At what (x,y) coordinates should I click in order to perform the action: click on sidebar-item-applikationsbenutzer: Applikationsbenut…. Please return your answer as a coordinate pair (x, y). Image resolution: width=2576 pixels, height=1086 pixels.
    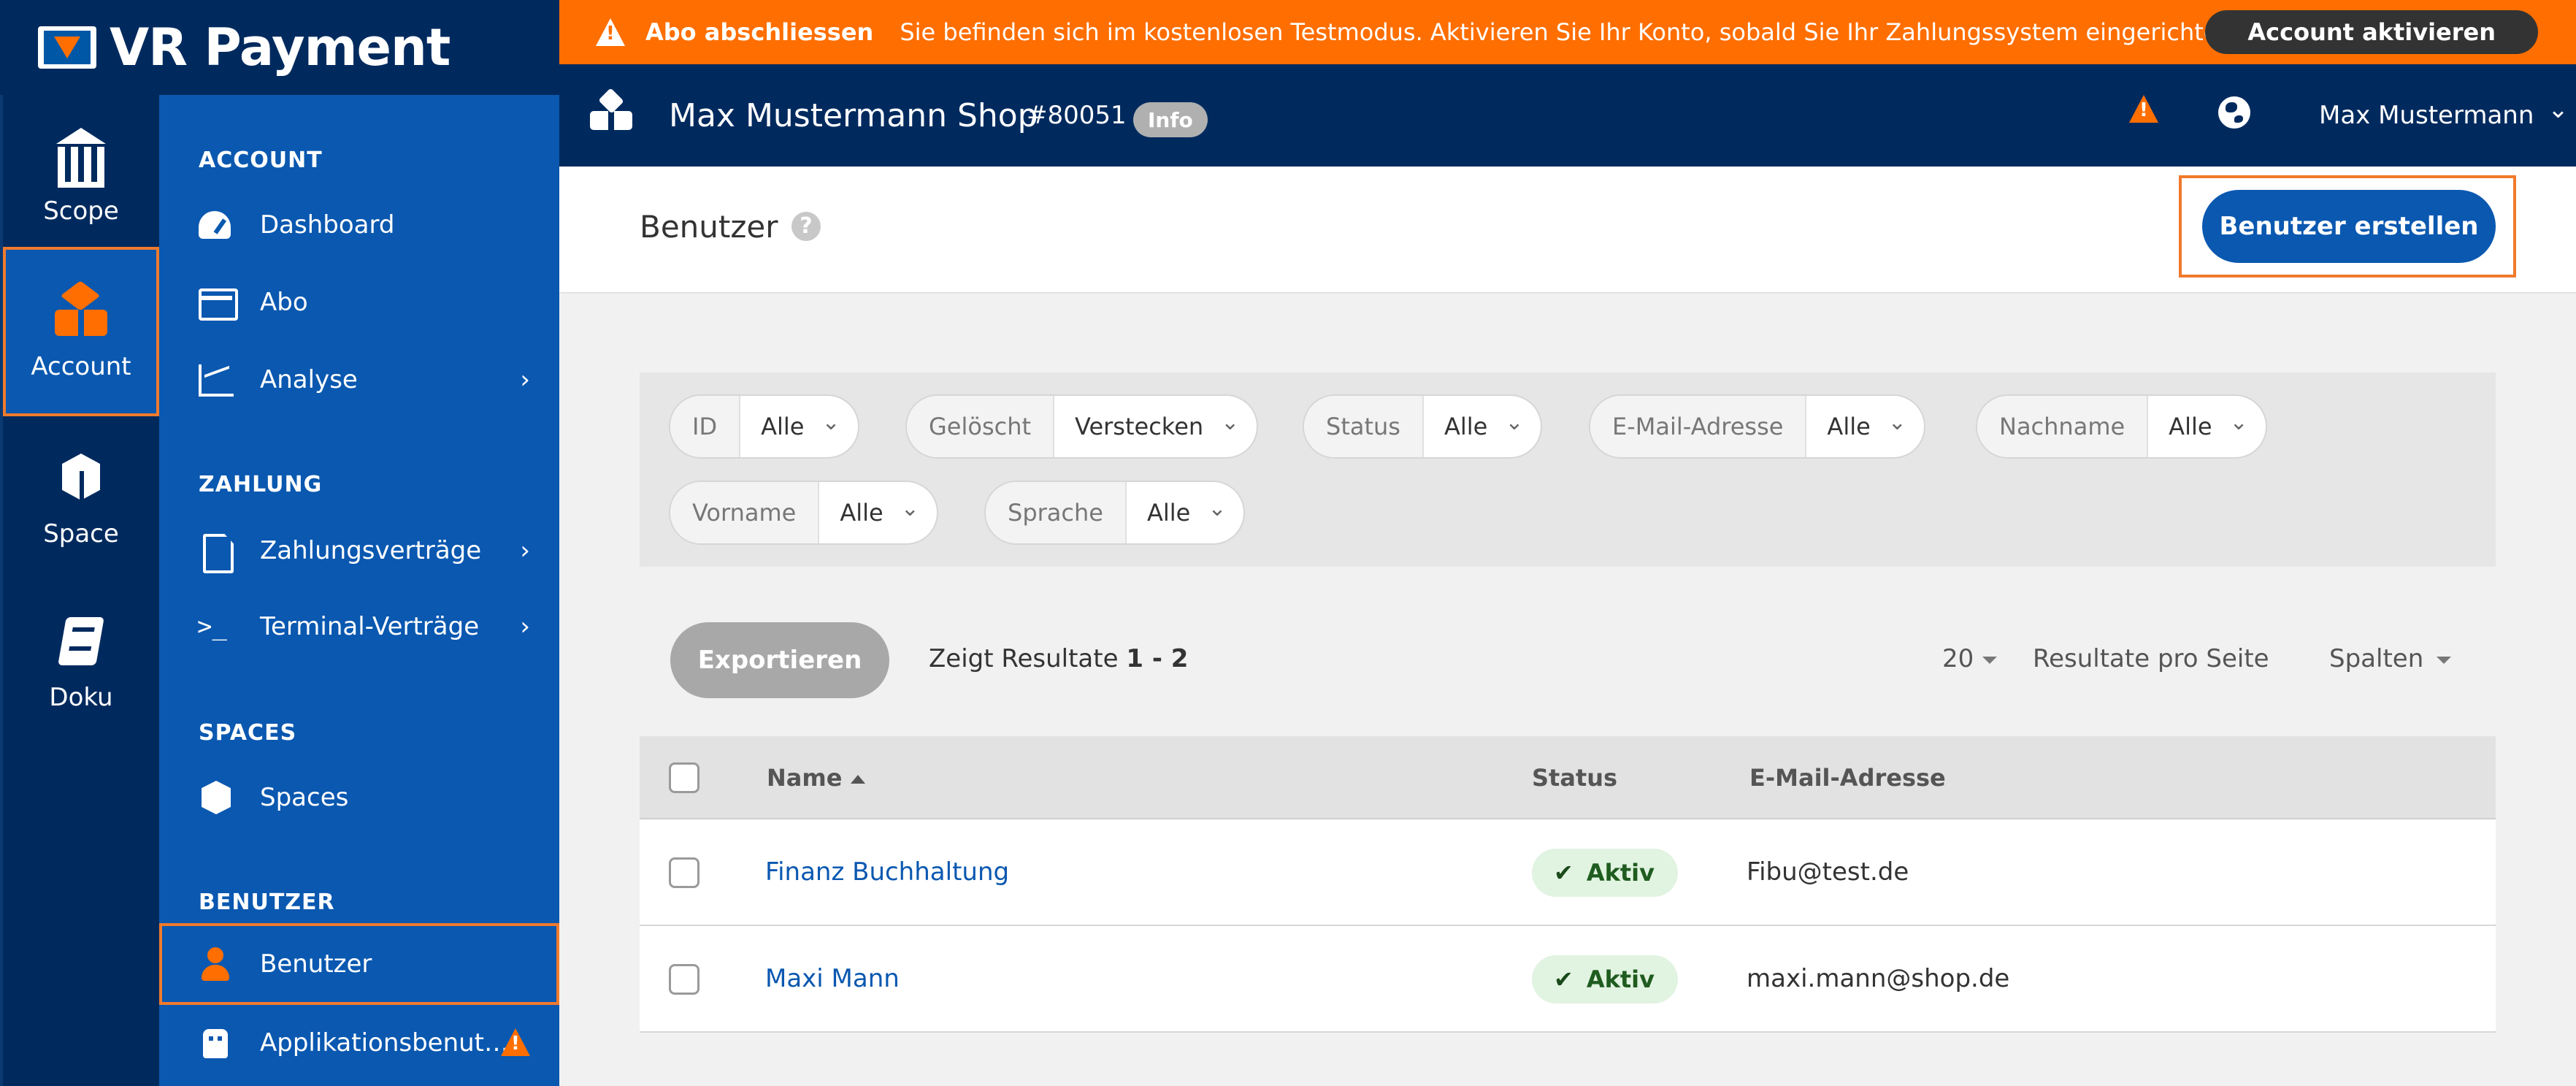
    Looking at the image, I should click on (359, 1043).